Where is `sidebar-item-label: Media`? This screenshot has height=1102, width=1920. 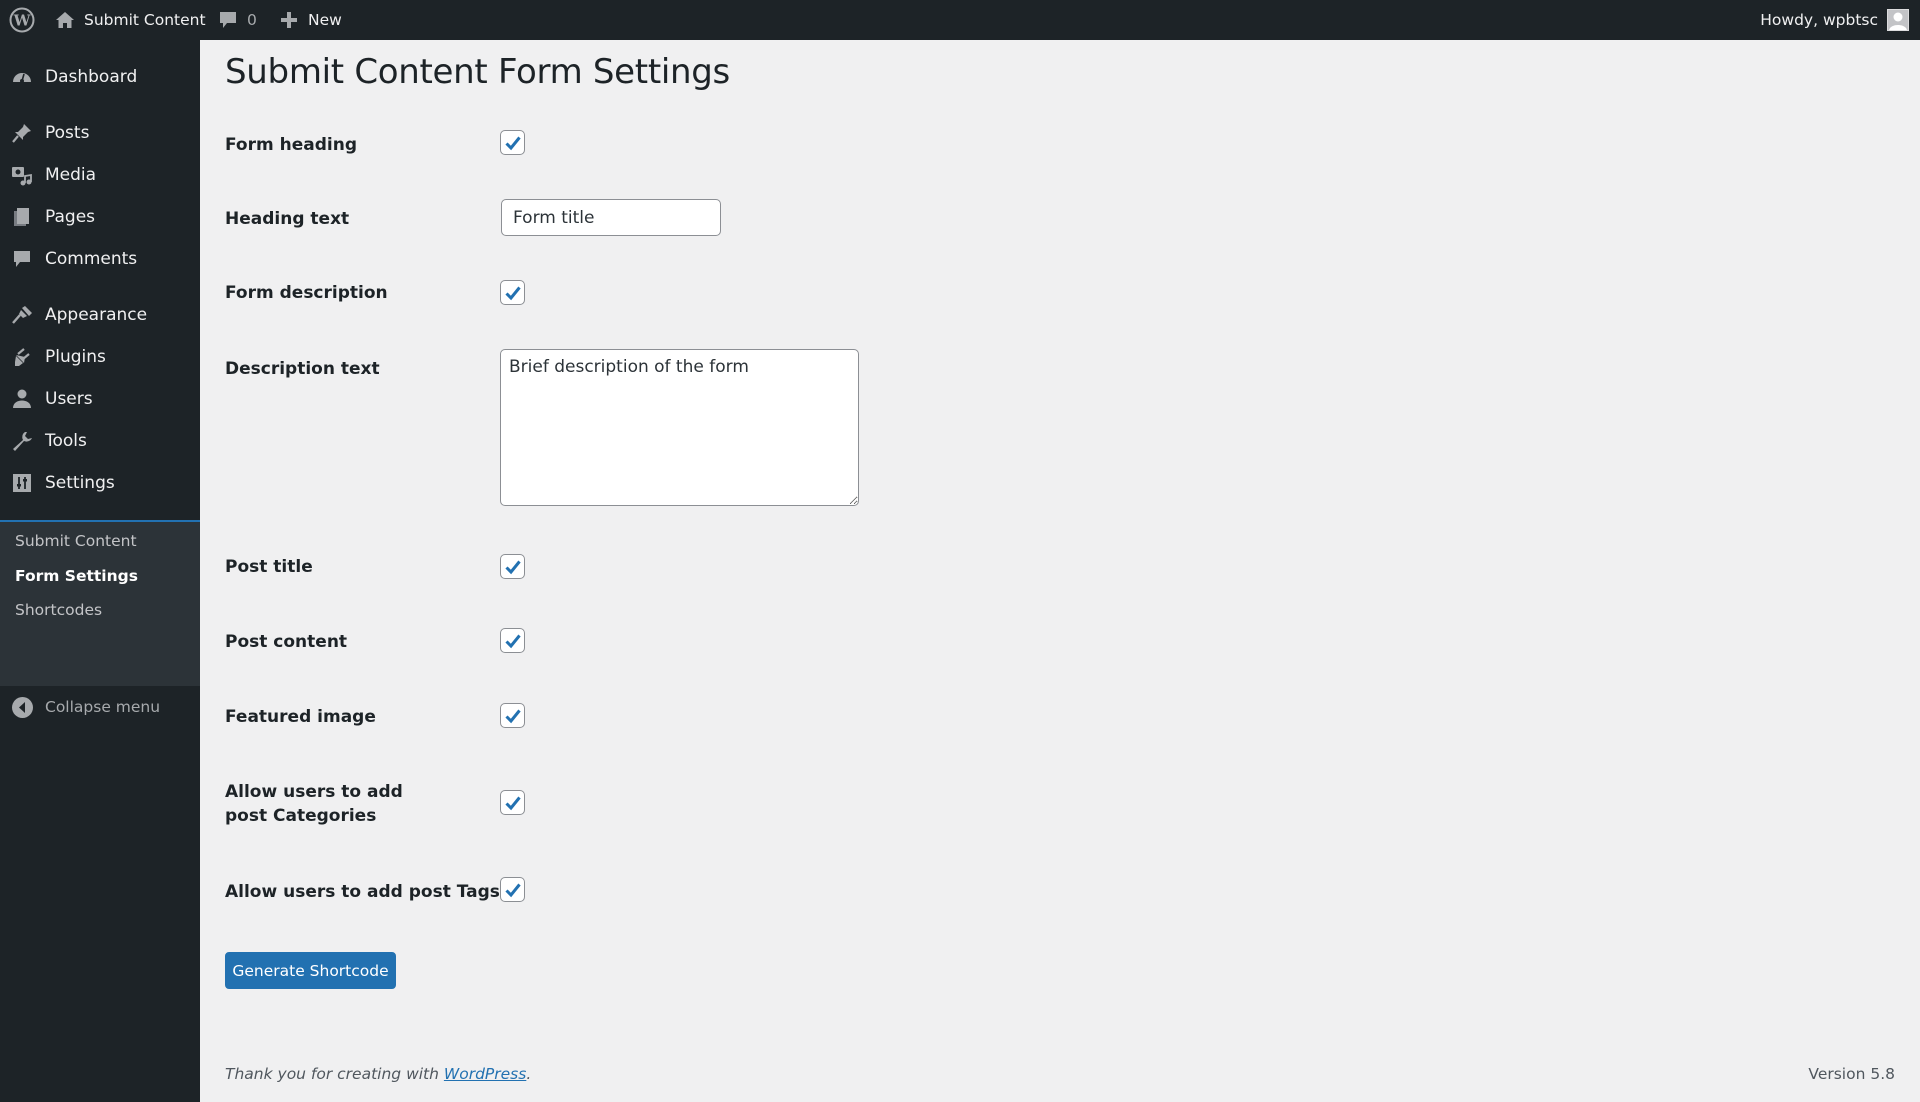 sidebar-item-label: Media is located at coordinates (71, 175).